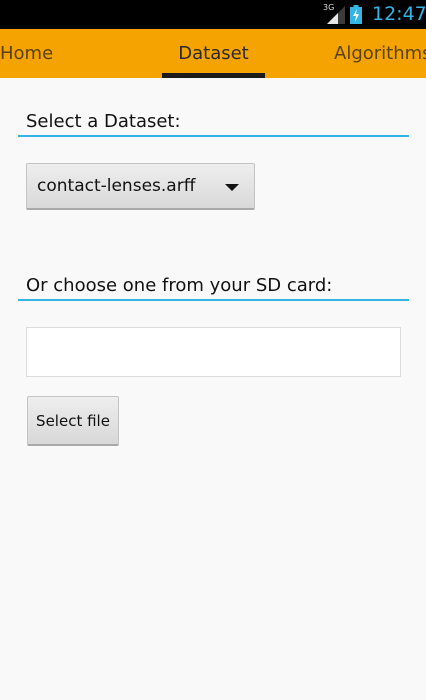  Describe the element at coordinates (399, 14) in the screenshot. I see `status-clock: 12:47` at that location.